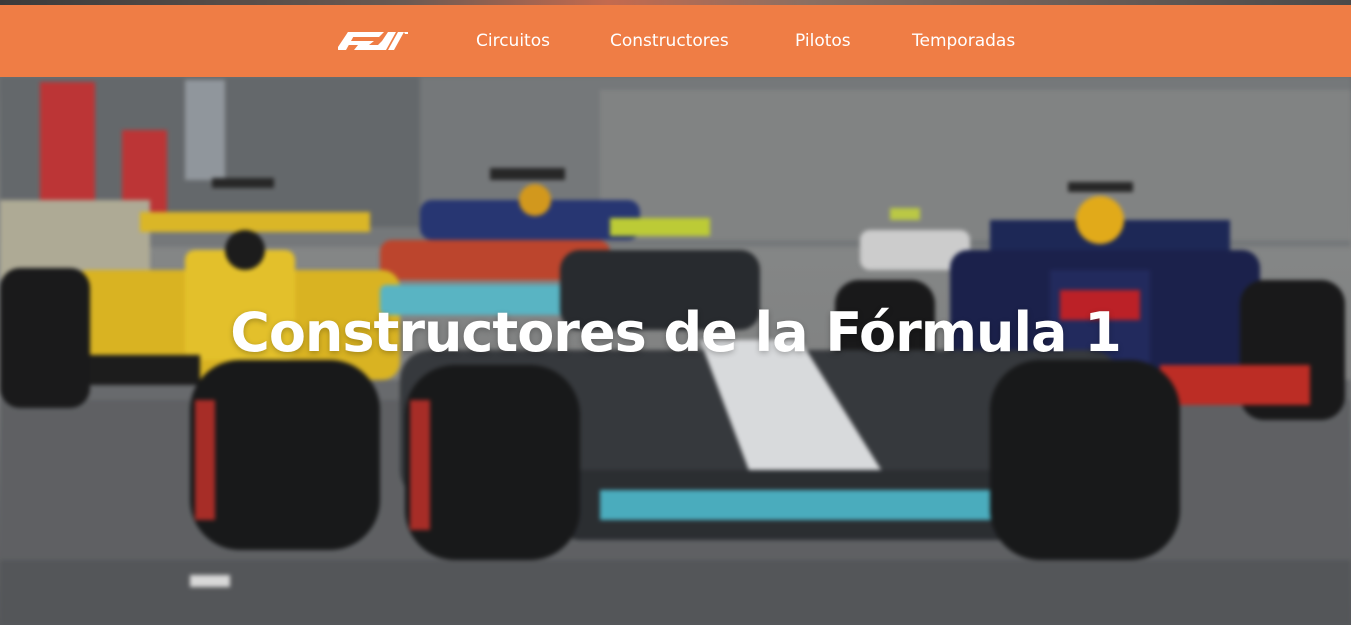  Describe the element at coordinates (669, 41) in the screenshot. I see `nav-item-constructores: Constructores` at that location.